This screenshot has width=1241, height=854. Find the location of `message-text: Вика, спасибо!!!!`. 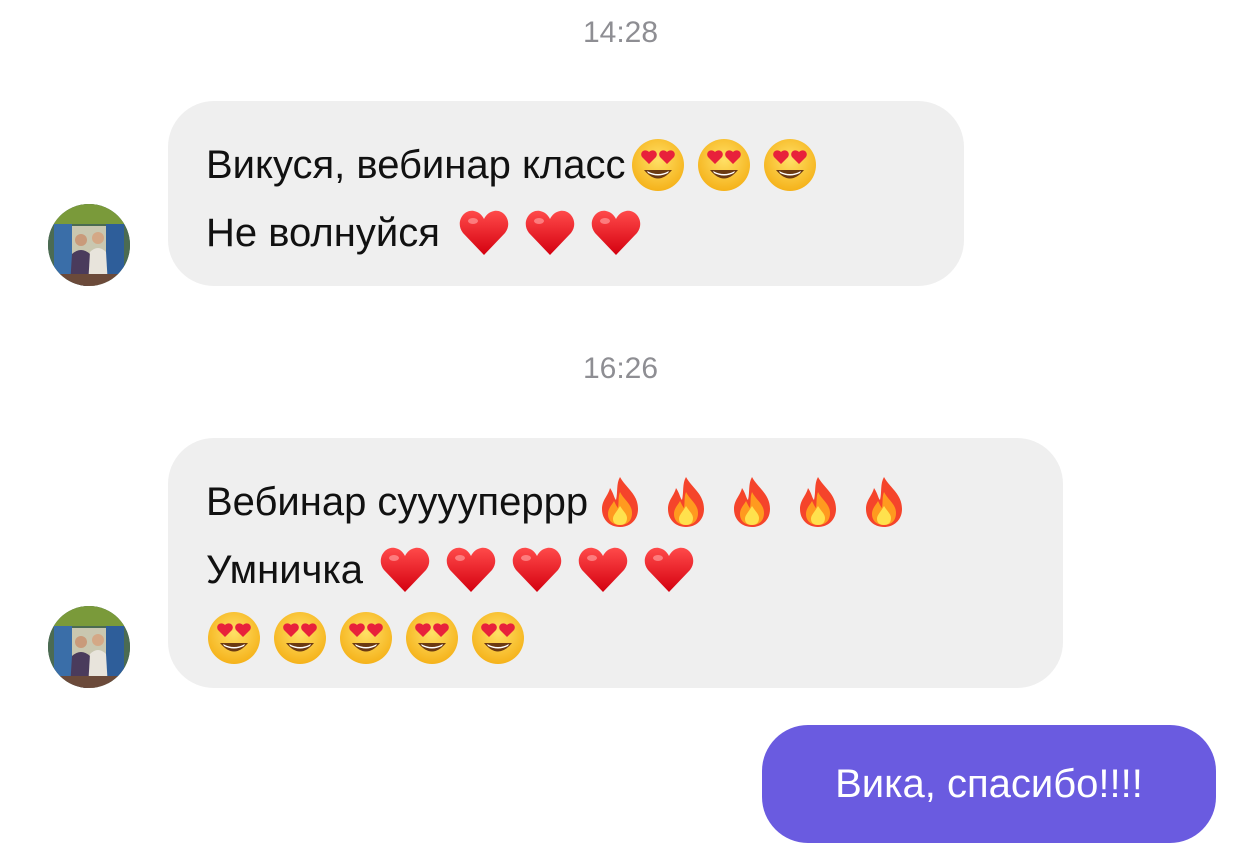

message-text: Вика, спасибо!!!! is located at coordinates (989, 783).